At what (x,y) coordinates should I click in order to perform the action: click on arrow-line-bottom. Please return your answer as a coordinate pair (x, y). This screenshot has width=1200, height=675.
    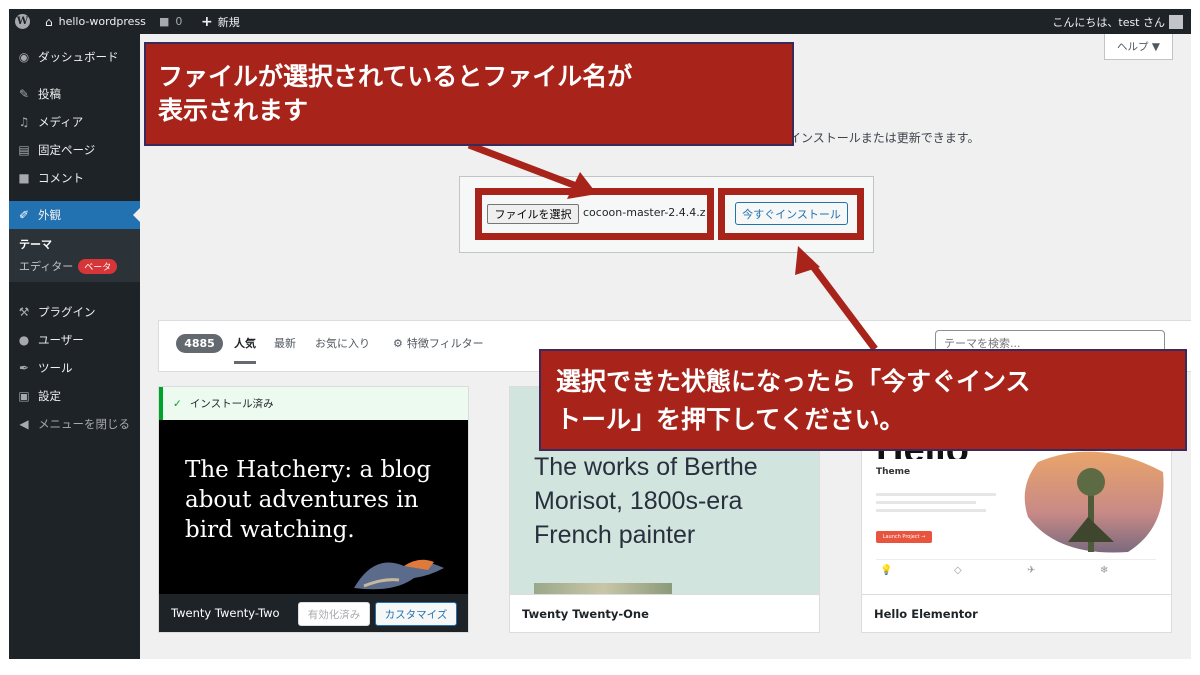
    Looking at the image, I should click on (842, 305).